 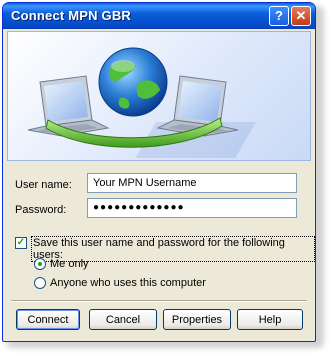 I want to click on password-field: ●●●●●●●●●●●●●, so click(x=192, y=208).